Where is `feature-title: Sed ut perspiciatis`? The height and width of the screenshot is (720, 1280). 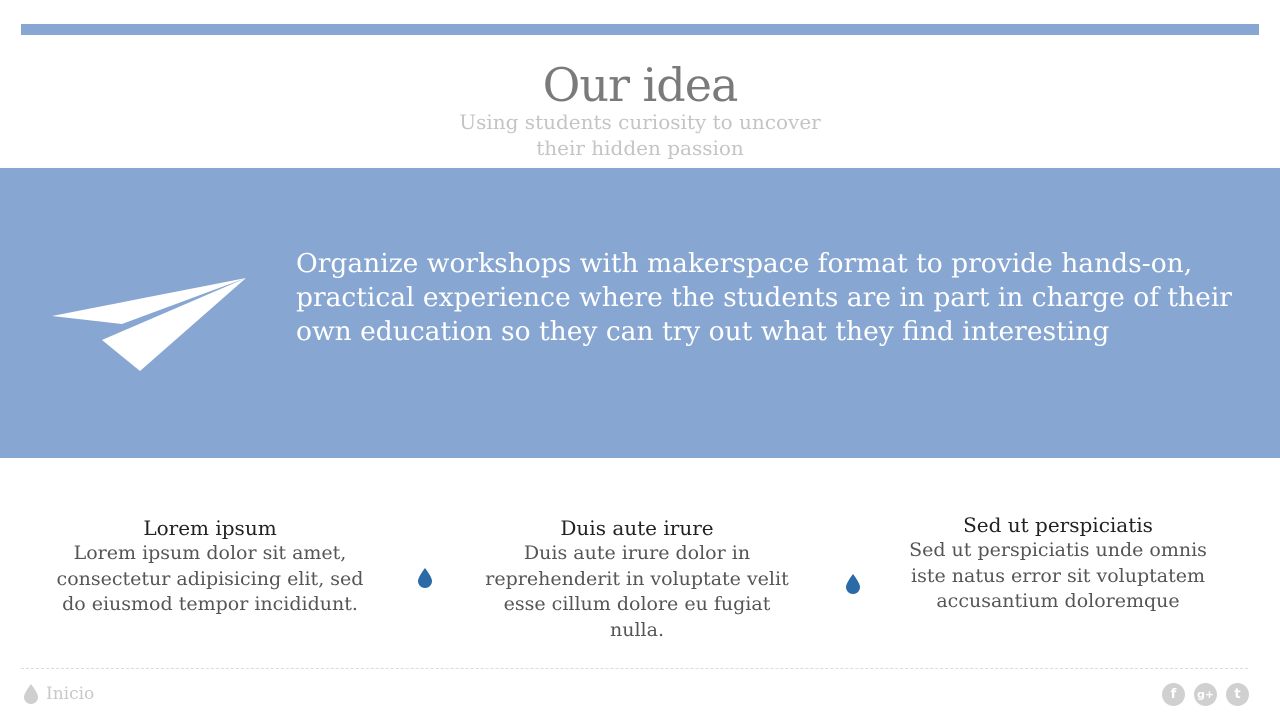
feature-title: Sed ut perspiciatis is located at coordinates (1058, 525).